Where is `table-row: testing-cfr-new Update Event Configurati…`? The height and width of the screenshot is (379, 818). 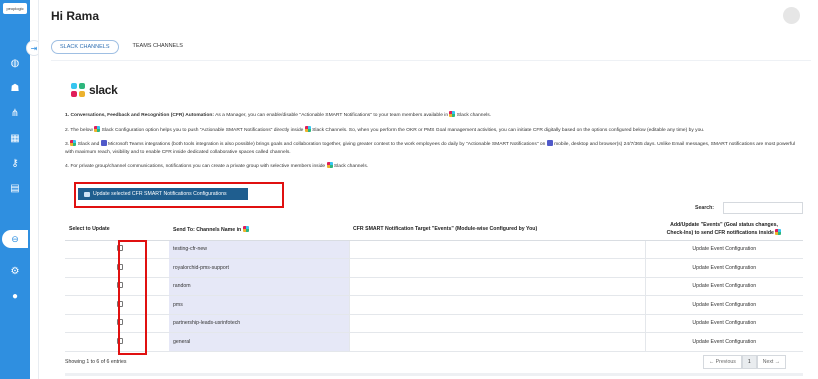
table-row: testing-cfr-new Update Event Configurati… is located at coordinates (434, 249).